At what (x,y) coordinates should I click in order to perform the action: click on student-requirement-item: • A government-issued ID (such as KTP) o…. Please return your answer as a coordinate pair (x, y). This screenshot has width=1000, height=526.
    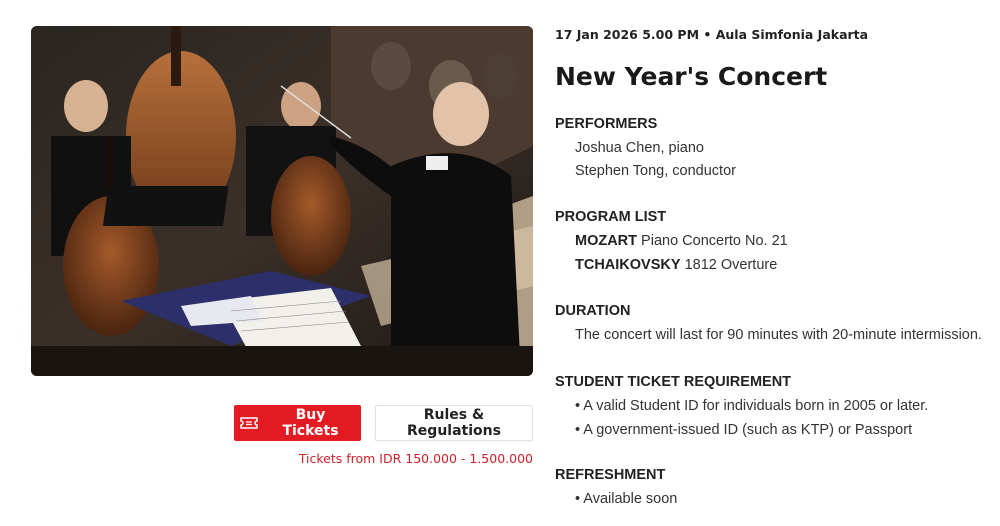
    Looking at the image, I should click on (744, 430).